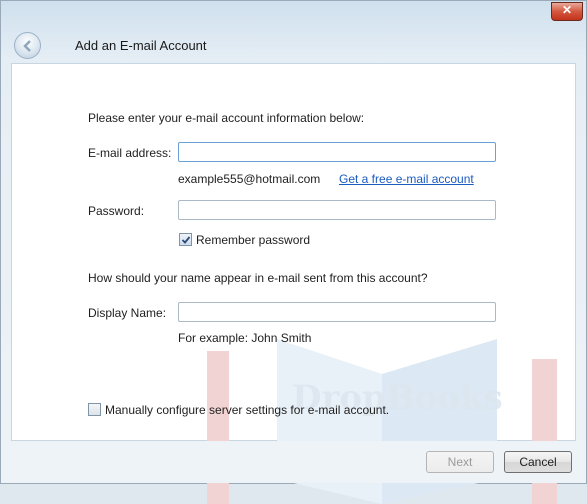 The height and width of the screenshot is (504, 587). What do you see at coordinates (127, 313) in the screenshot?
I see `display-name-label: Display Name:` at bounding box center [127, 313].